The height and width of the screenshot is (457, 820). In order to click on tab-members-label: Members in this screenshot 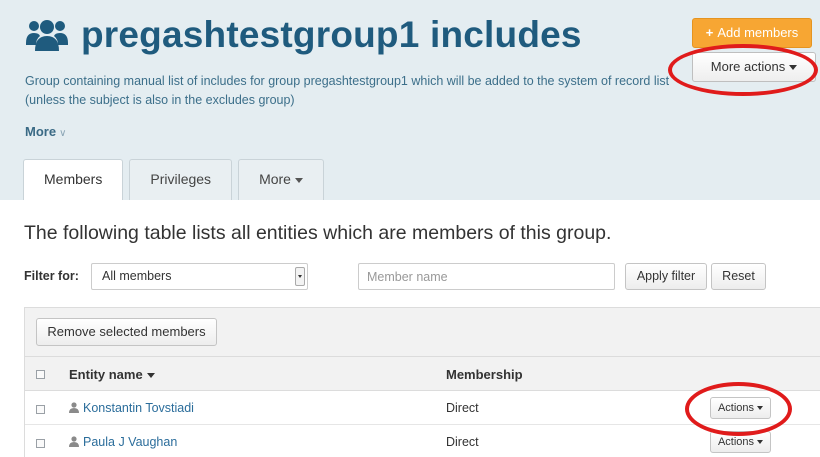, I will do `click(73, 179)`.